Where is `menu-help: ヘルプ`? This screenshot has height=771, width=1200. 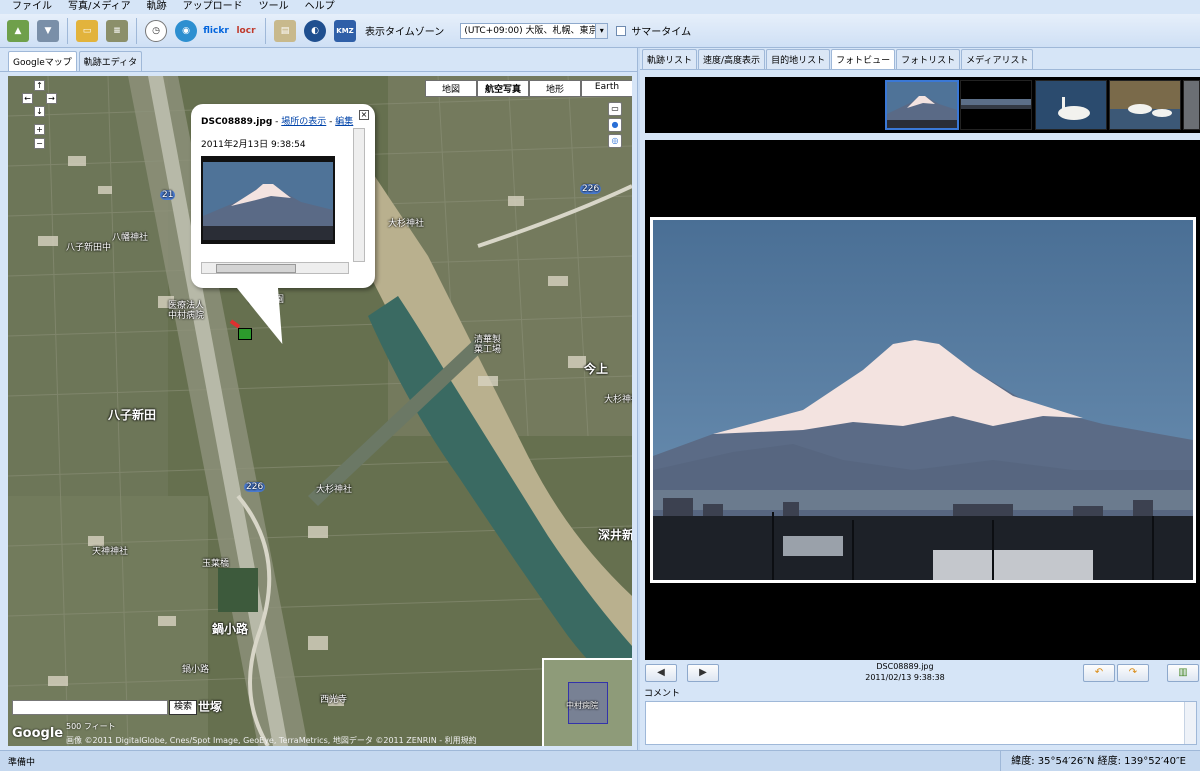 menu-help: ヘルプ is located at coordinates (320, 7).